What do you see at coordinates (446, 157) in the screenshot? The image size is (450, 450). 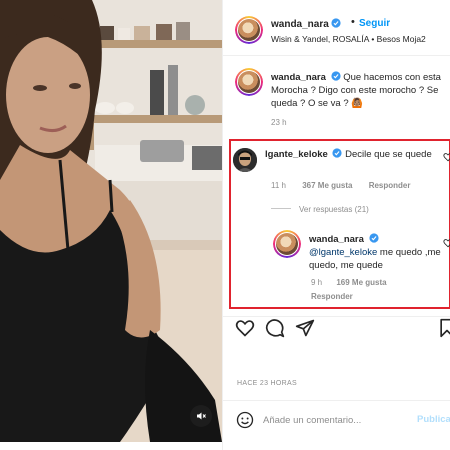 I see `comment-like-heart-icon` at bounding box center [446, 157].